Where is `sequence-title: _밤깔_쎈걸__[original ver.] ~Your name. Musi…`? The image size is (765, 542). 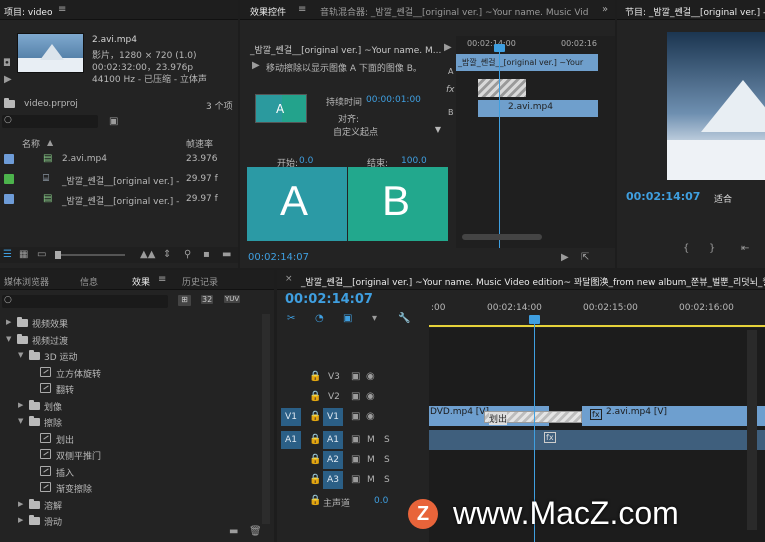 sequence-title: _밤깔_쎈걸__[original ver.] ~Your name. Musi… is located at coordinates (533, 281).